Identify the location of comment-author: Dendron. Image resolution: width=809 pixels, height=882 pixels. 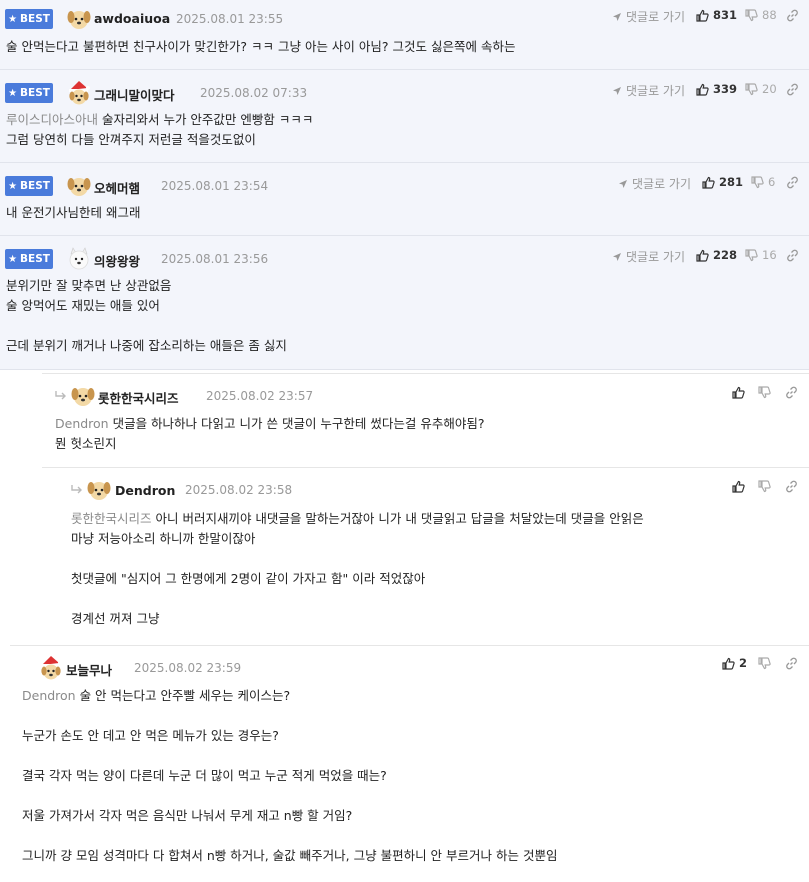
(145, 490).